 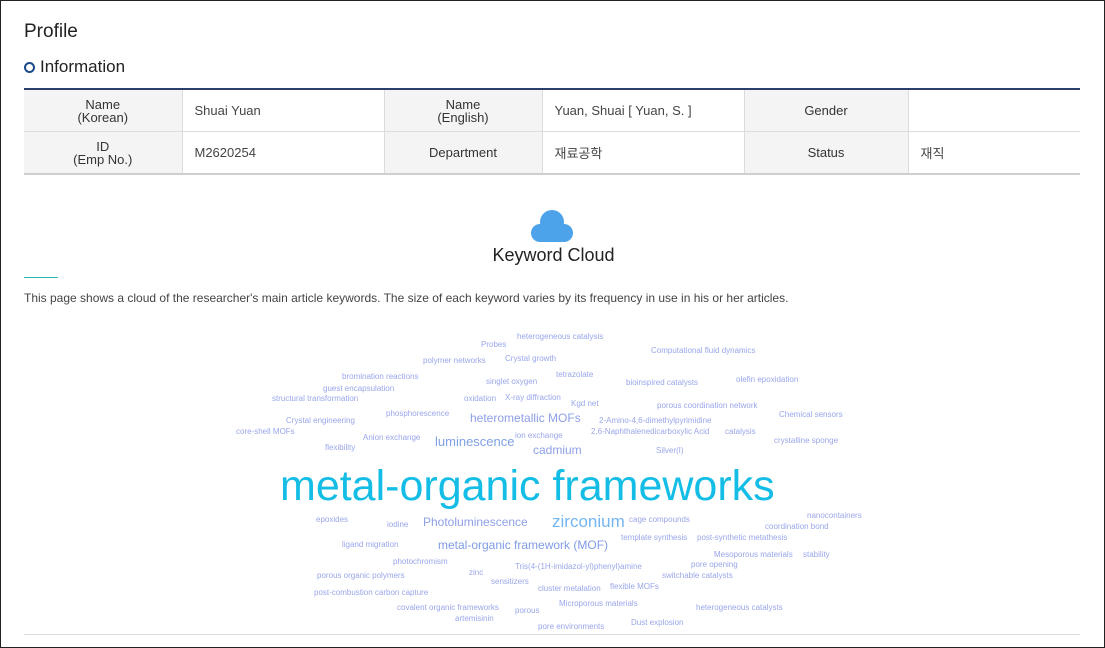 What do you see at coordinates (371, 593) in the screenshot?
I see `keyword-link: post-combustion carbon capture` at bounding box center [371, 593].